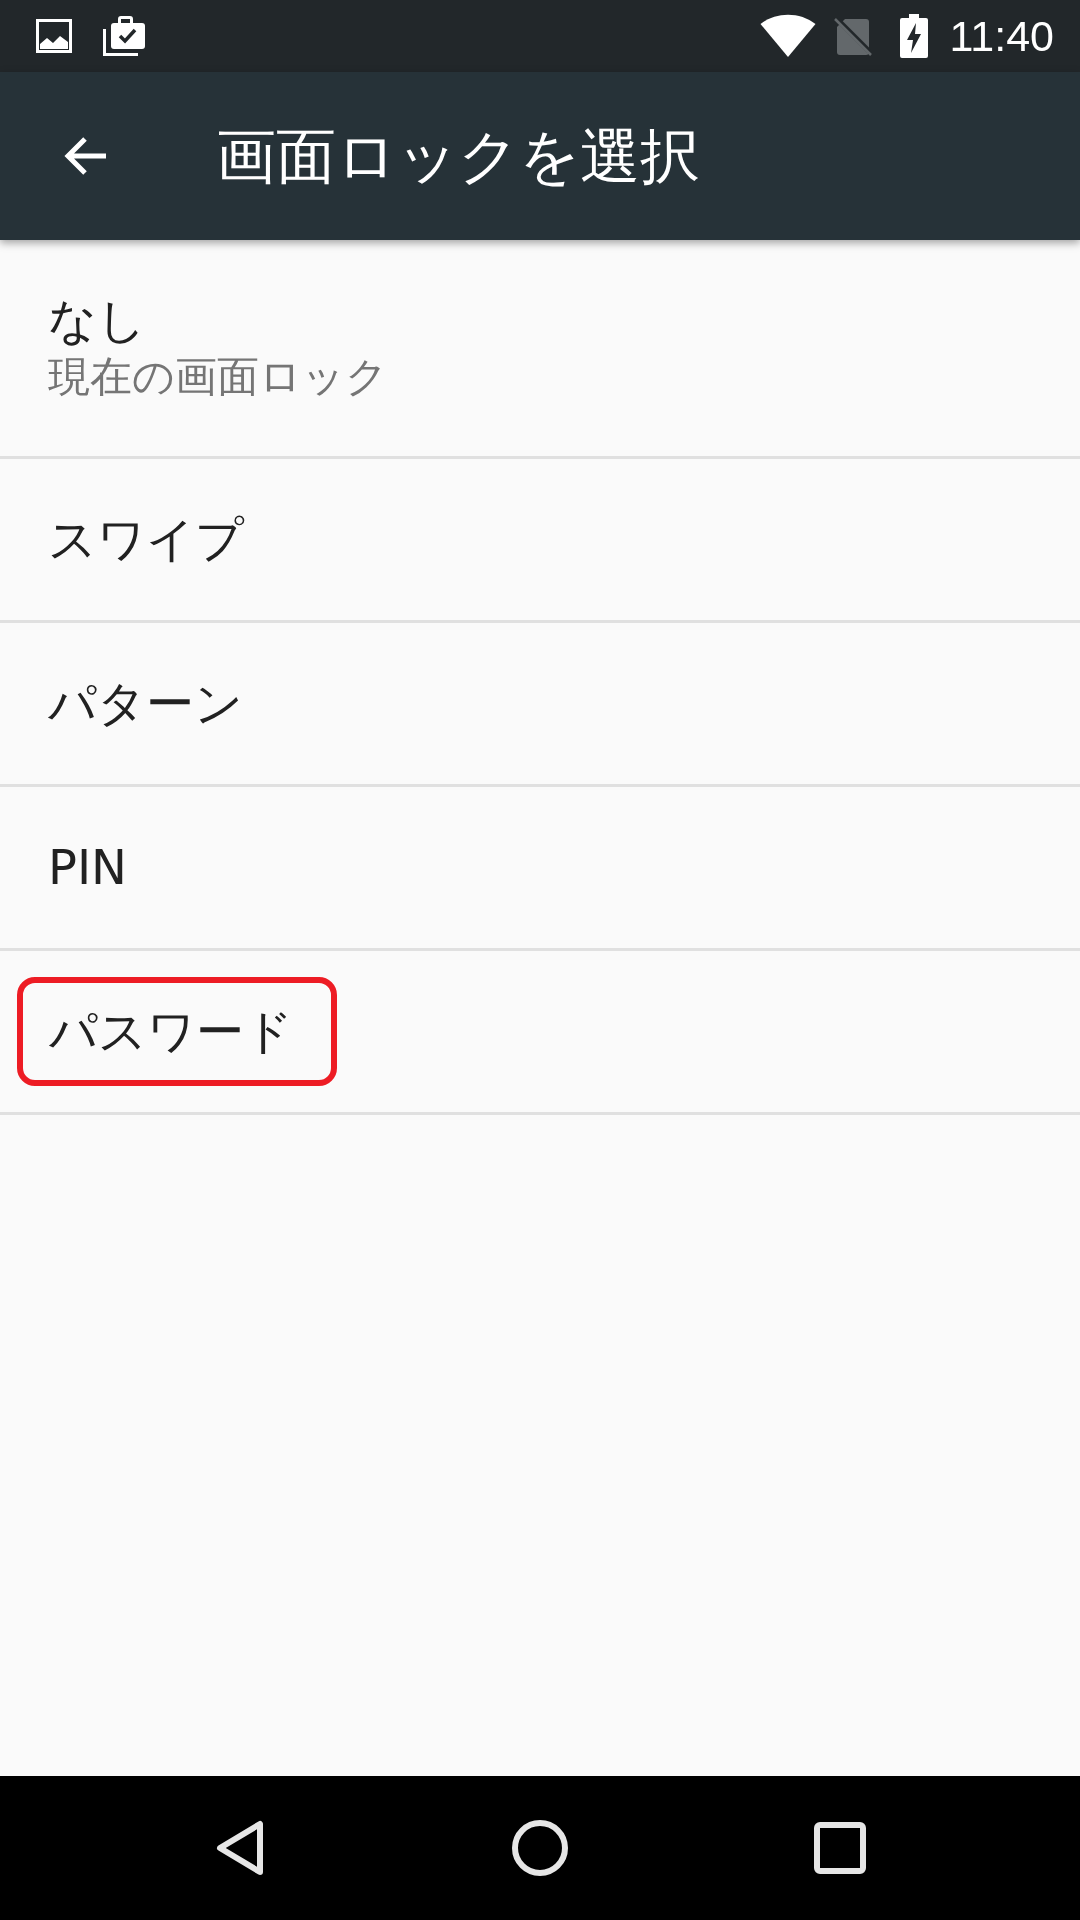 The width and height of the screenshot is (1080, 1920). Describe the element at coordinates (540, 1848) in the screenshot. I see `circle-icon` at that location.